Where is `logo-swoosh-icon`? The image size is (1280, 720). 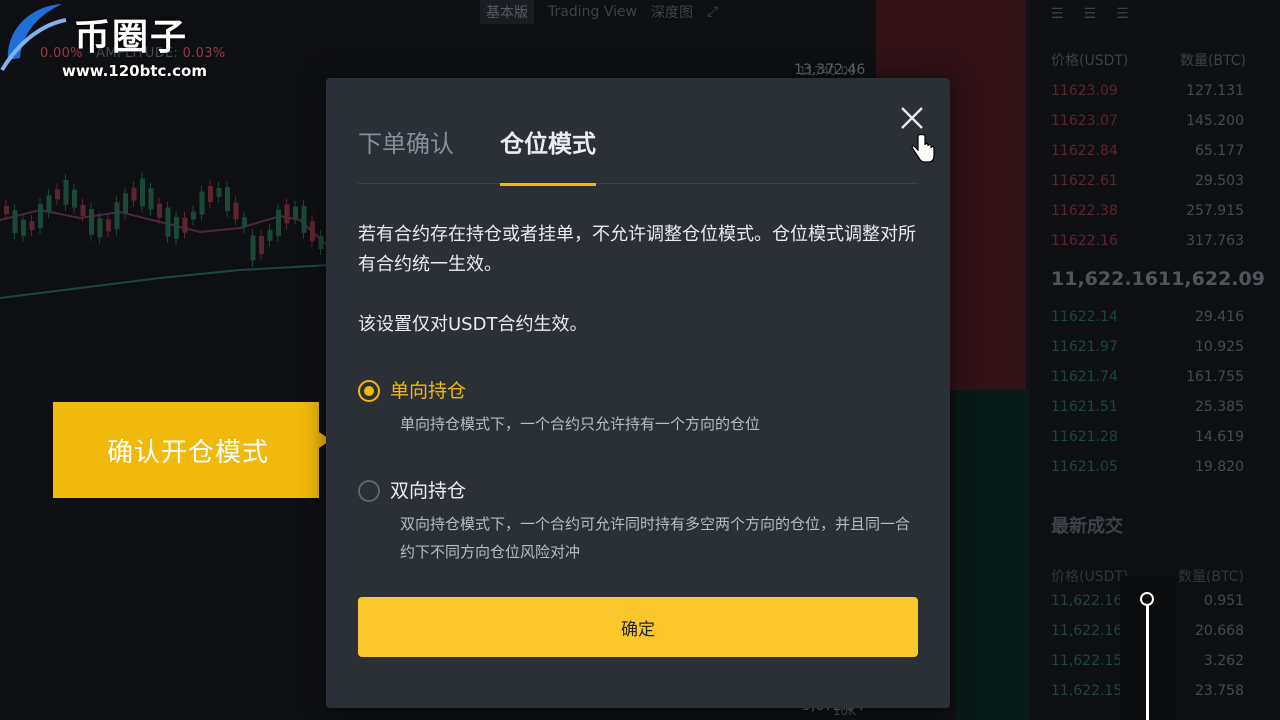 logo-swoosh-icon is located at coordinates (33, 38).